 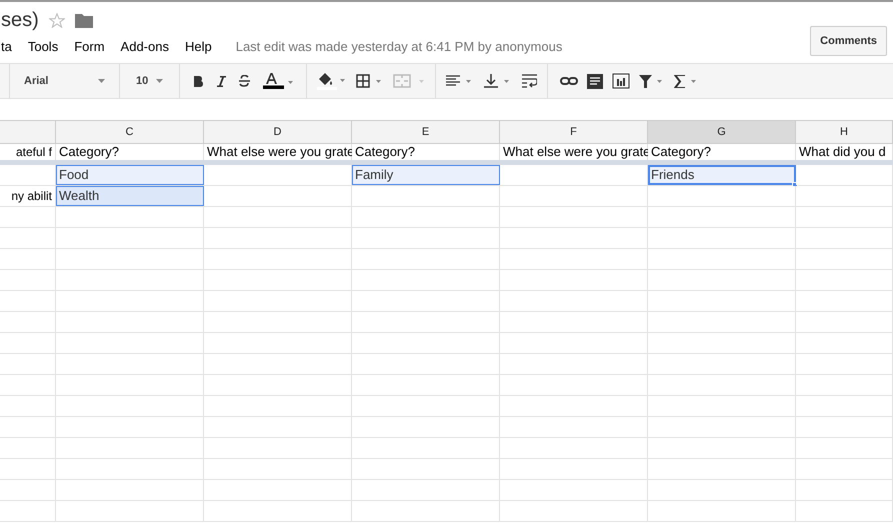 I want to click on link-icon, so click(x=569, y=81).